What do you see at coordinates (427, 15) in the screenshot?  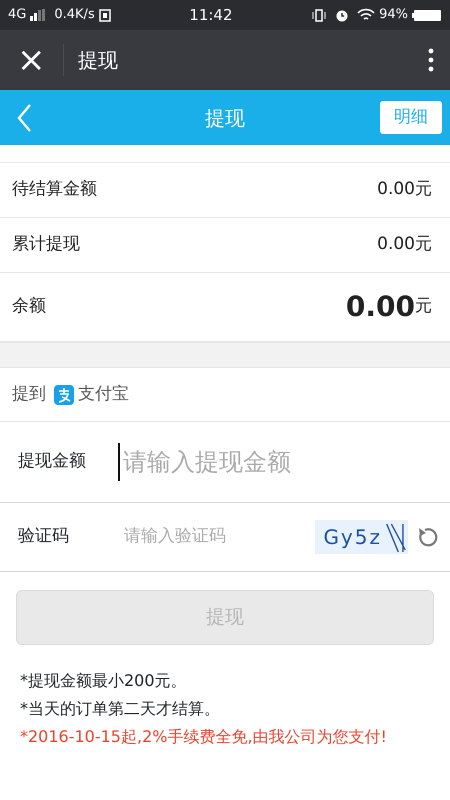 I see `battery-icon` at bounding box center [427, 15].